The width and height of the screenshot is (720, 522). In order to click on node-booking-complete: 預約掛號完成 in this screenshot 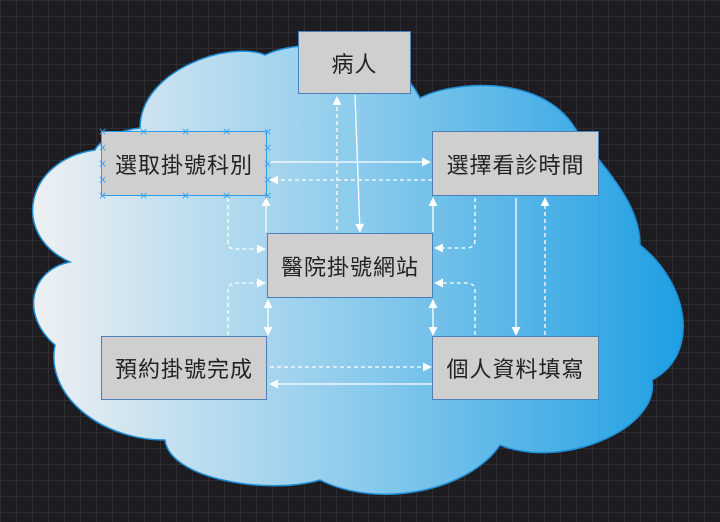, I will do `click(184, 368)`.